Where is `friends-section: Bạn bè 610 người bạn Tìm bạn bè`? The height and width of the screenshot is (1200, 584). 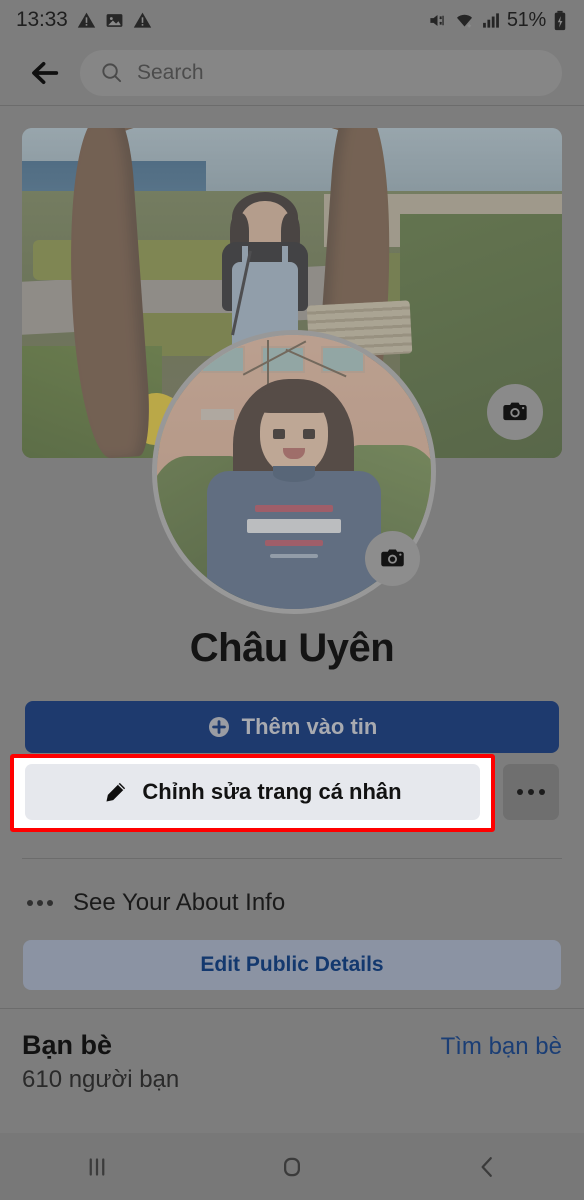 friends-section: Bạn bè 610 người bạn Tìm bạn bè is located at coordinates (292, 1070).